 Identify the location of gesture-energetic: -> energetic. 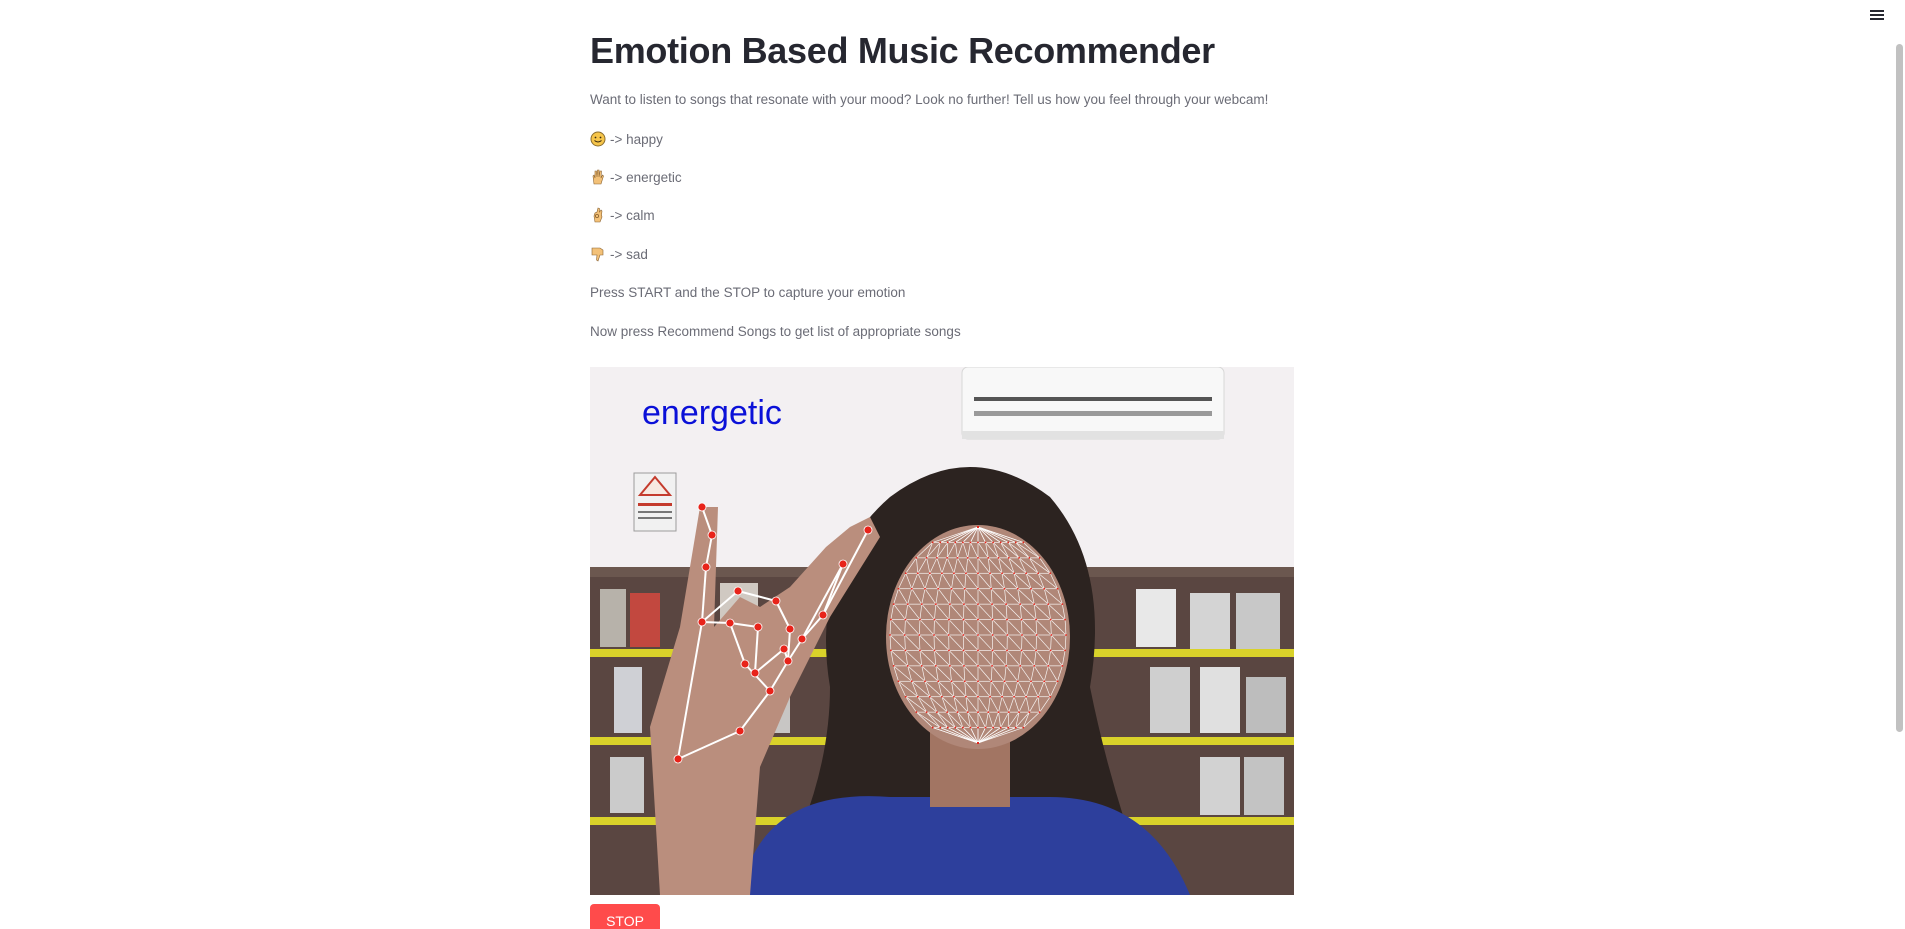
(636, 177).